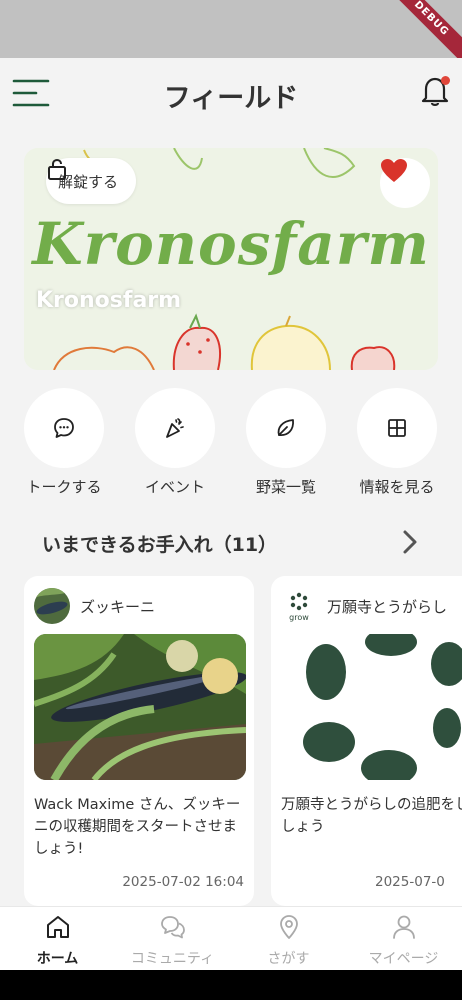  What do you see at coordinates (299, 617) in the screenshot?
I see `grow-logo-text: grow` at bounding box center [299, 617].